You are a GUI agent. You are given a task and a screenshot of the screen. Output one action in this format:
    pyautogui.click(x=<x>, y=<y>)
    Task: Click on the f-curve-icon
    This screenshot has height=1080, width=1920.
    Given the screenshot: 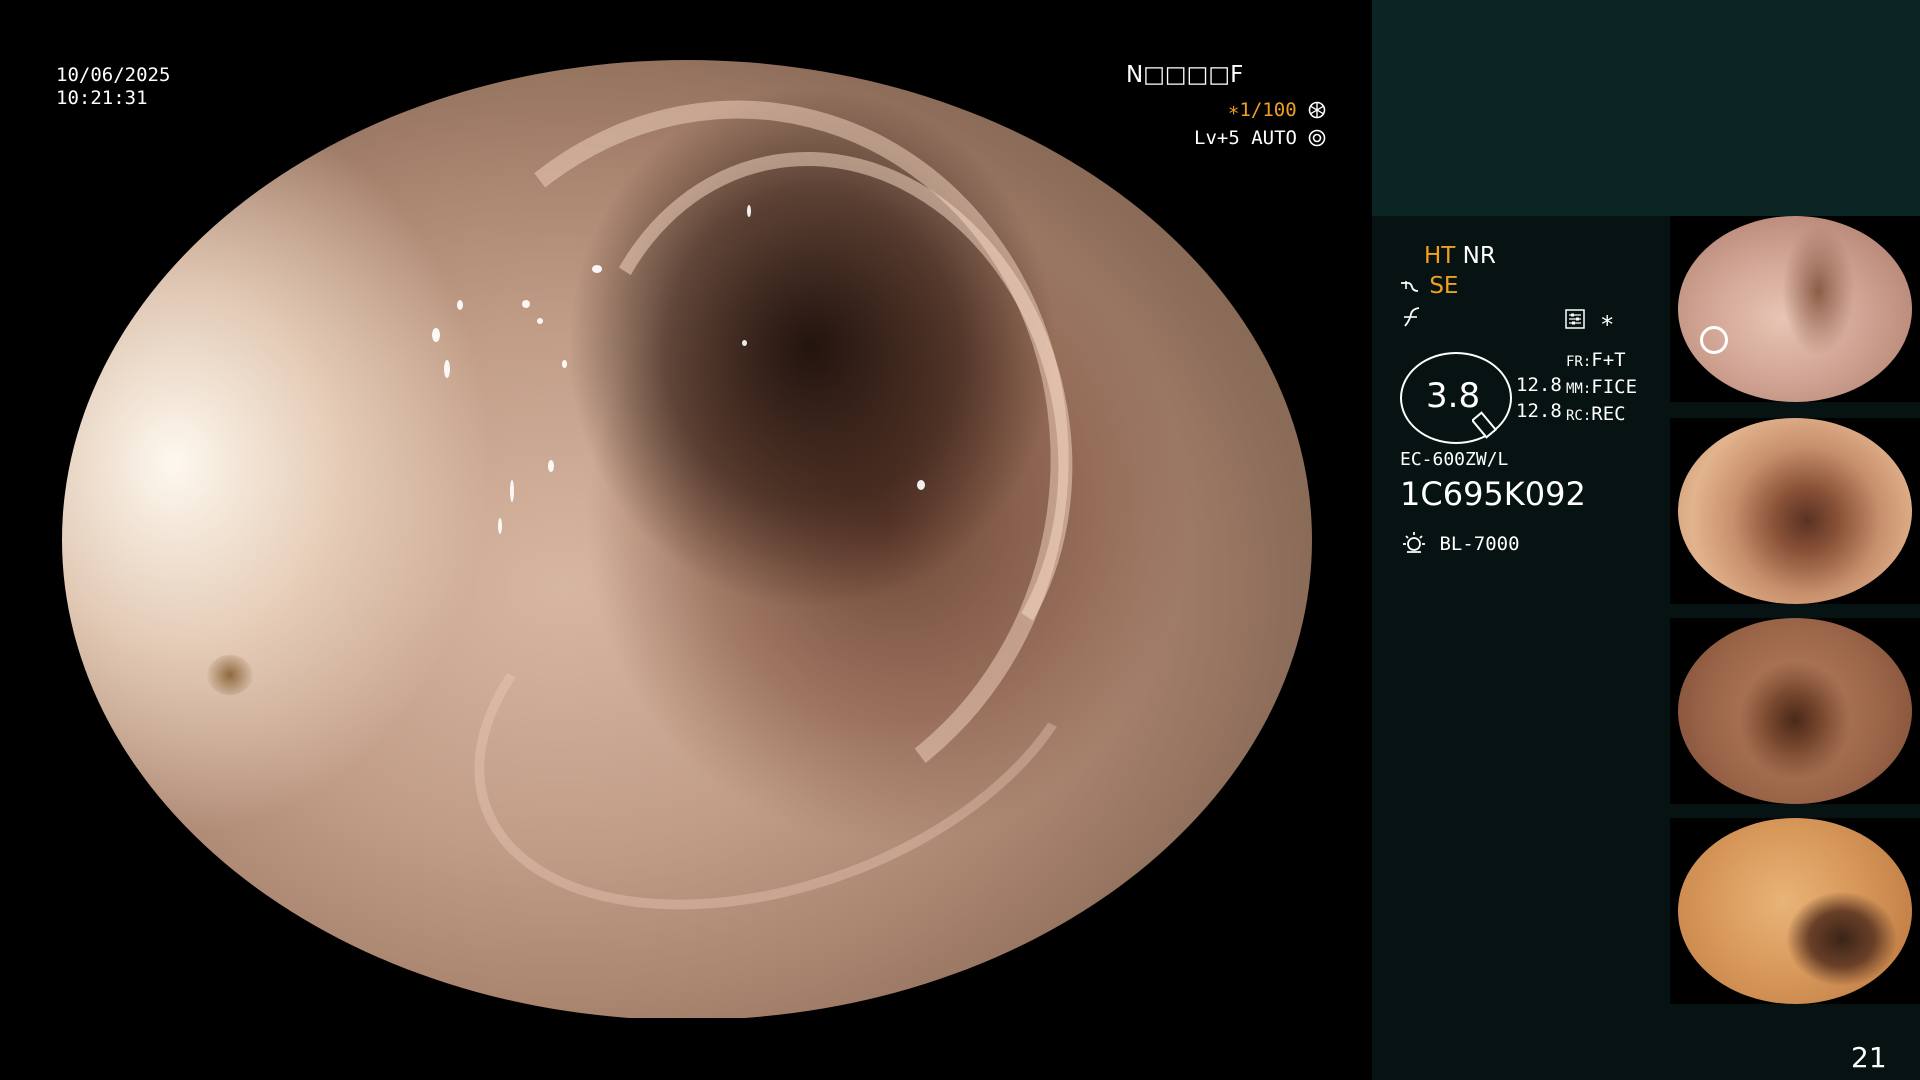 What is the action you would take?
    pyautogui.click(x=1412, y=317)
    